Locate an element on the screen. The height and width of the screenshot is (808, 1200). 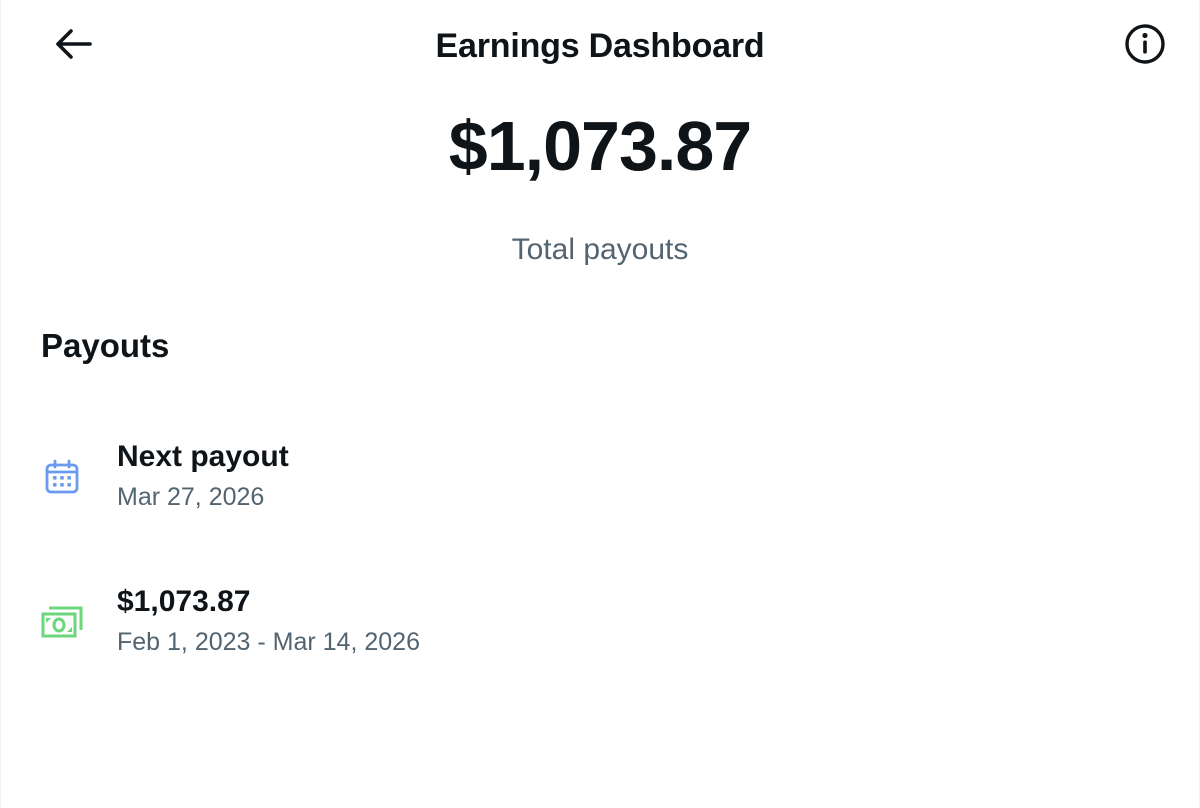
payout-period-row: $1,073.87 Feb 1, 2023 - Mar 14, 2026 is located at coordinates (600, 622).